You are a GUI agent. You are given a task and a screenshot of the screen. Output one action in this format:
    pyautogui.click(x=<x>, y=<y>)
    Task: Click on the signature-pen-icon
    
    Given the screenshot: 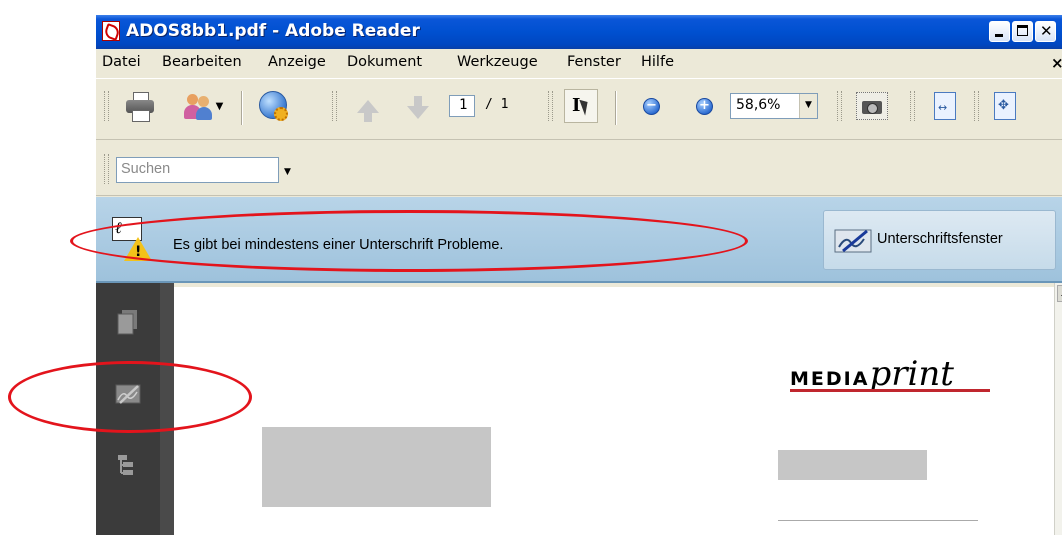 What is the action you would take?
    pyautogui.click(x=853, y=241)
    